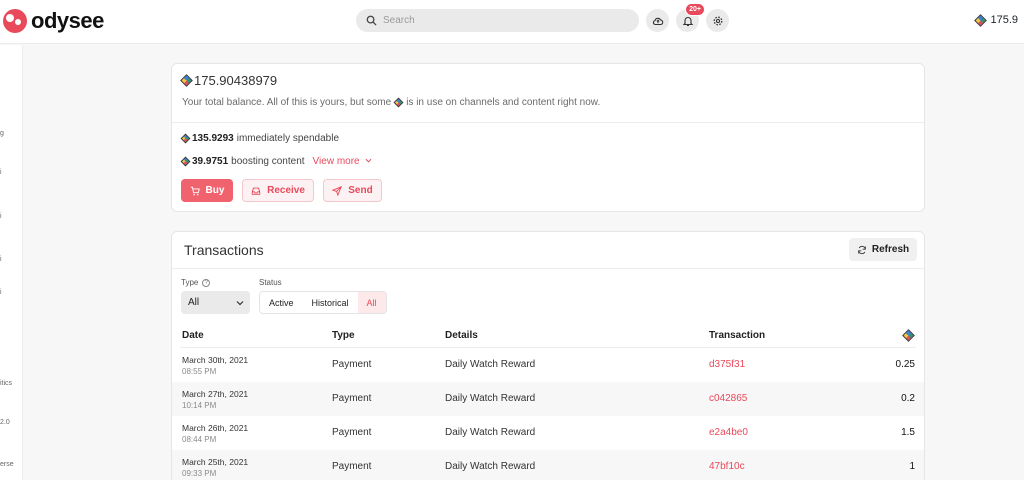  I want to click on search-icon, so click(371, 20).